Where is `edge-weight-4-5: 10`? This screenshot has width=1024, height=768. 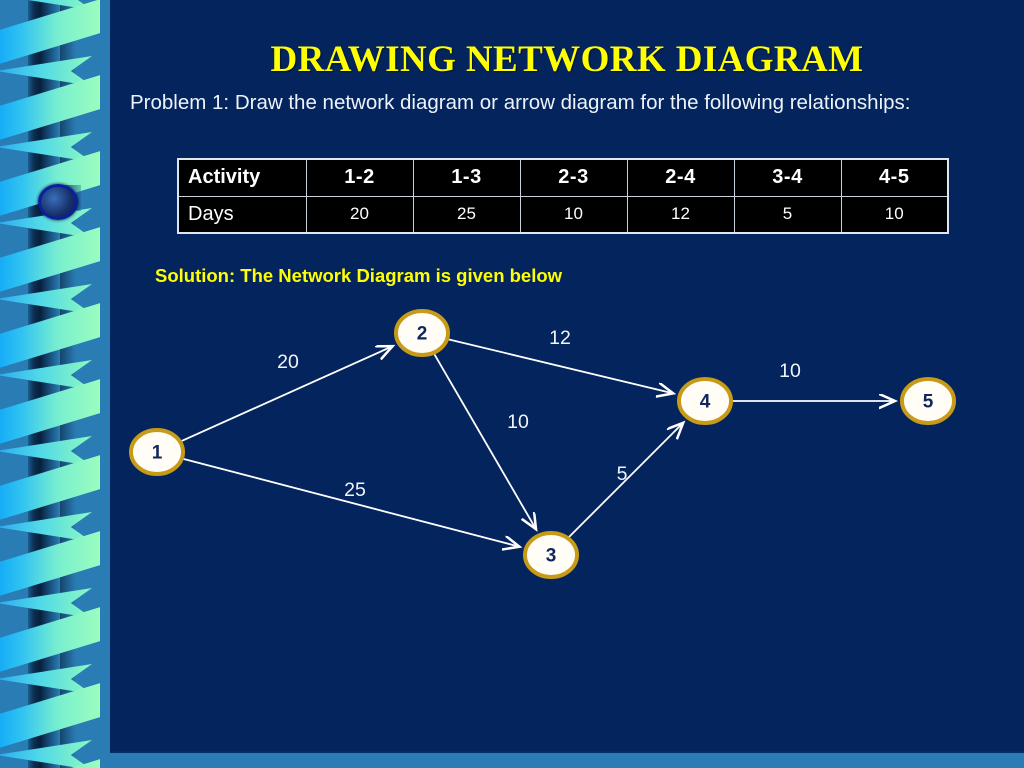 edge-weight-4-5: 10 is located at coordinates (790, 371).